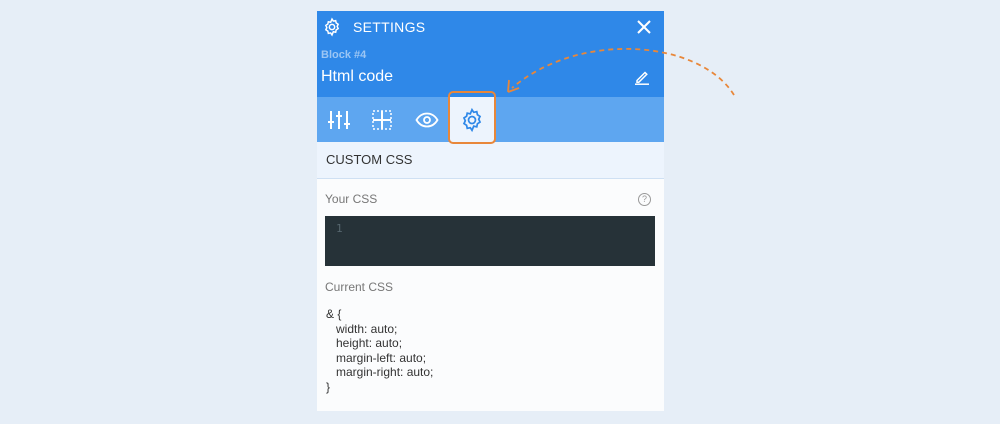  Describe the element at coordinates (339, 228) in the screenshot. I see `line-number: 1` at that location.